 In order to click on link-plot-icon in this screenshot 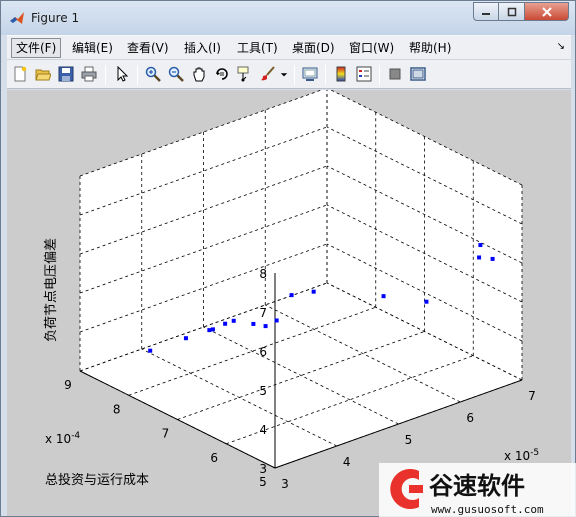, I will do `click(310, 74)`.